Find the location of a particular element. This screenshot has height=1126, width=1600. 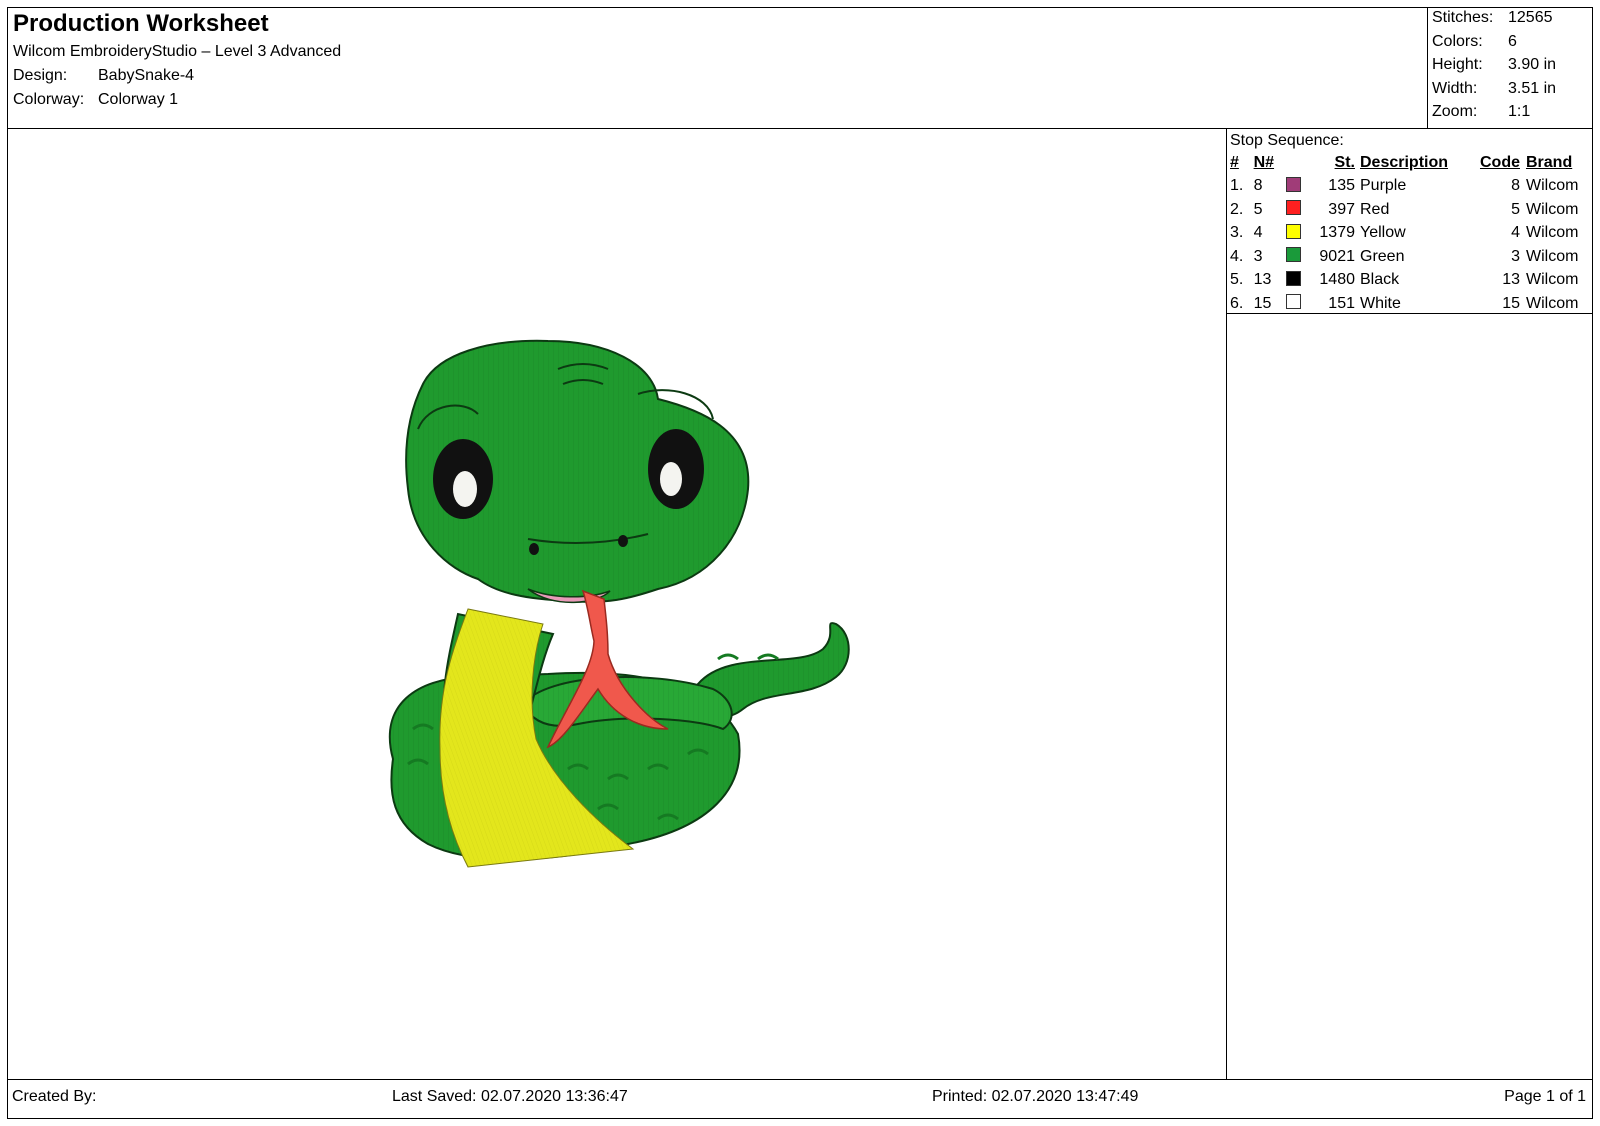

stat-stitches: Stitches: 12565 is located at coordinates (1512, 21).